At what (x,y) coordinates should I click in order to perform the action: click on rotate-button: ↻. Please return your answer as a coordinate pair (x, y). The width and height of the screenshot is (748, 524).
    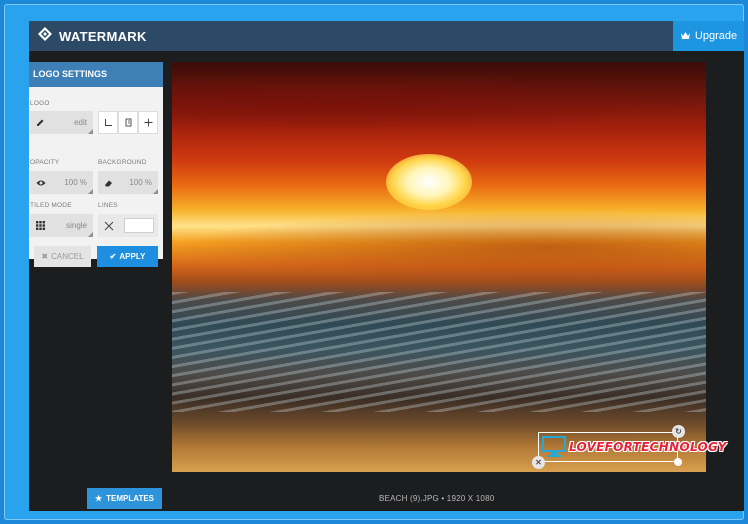
    Looking at the image, I should click on (678, 431).